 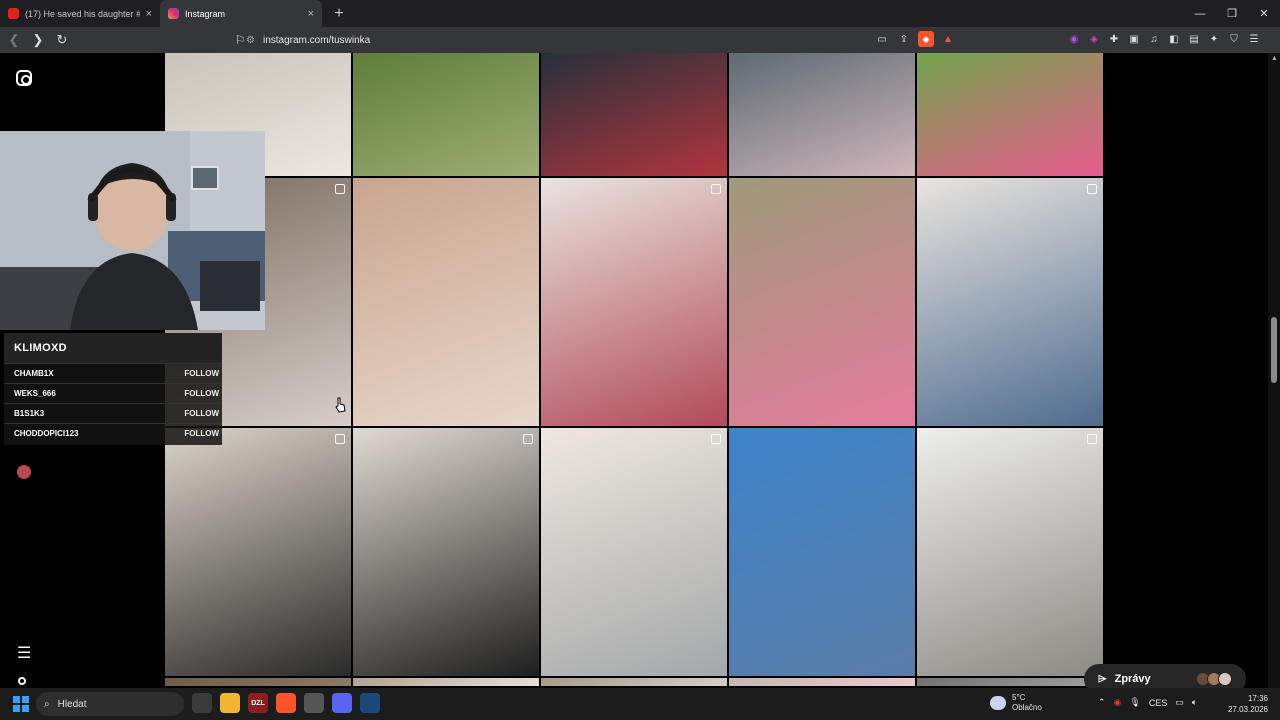 What do you see at coordinates (38, 40) in the screenshot?
I see `forward-icon: ❯` at bounding box center [38, 40].